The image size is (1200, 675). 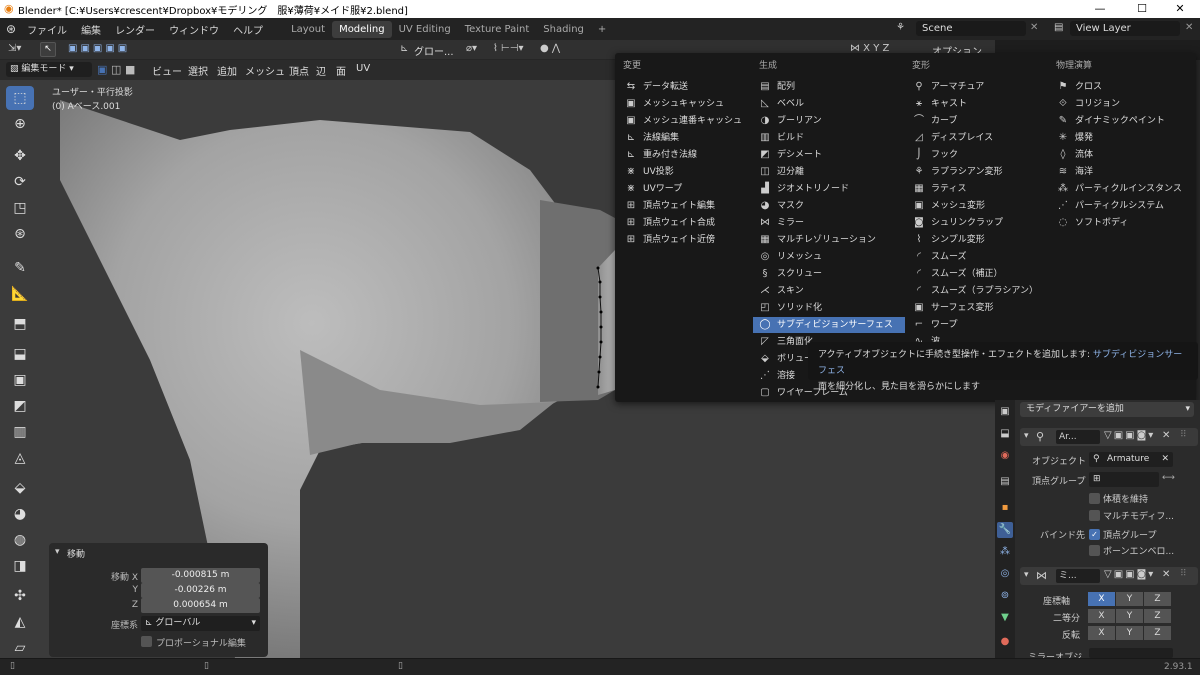 I want to click on rotate-tool-icon: ⟳, so click(x=20, y=182).